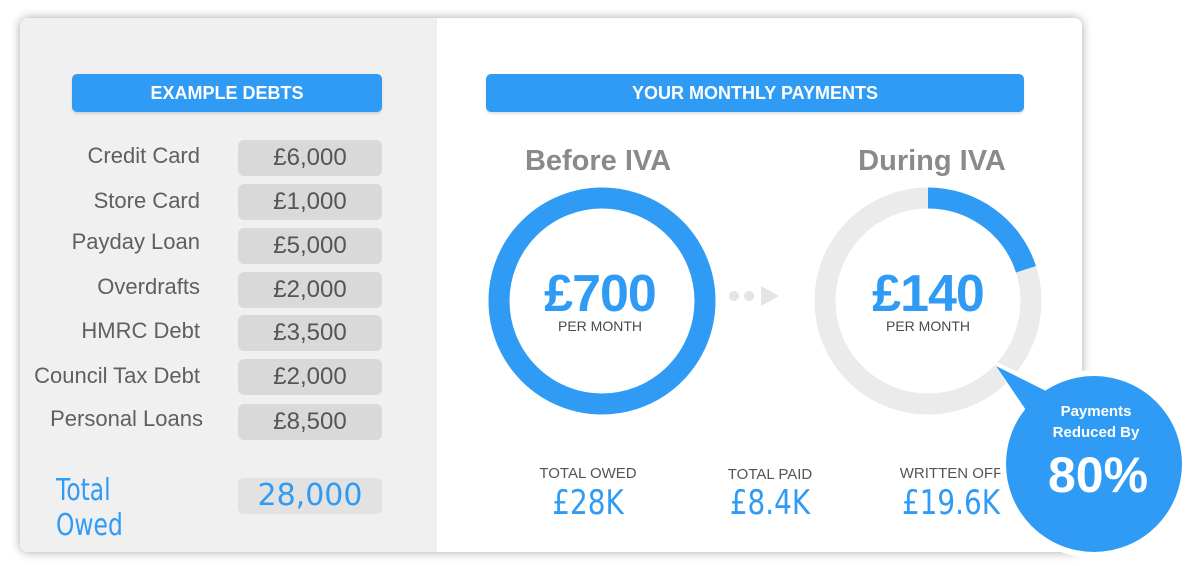 The image size is (1192, 566). What do you see at coordinates (140, 330) in the screenshot?
I see `debt-label-hmrc-debt: HMRC Debt` at bounding box center [140, 330].